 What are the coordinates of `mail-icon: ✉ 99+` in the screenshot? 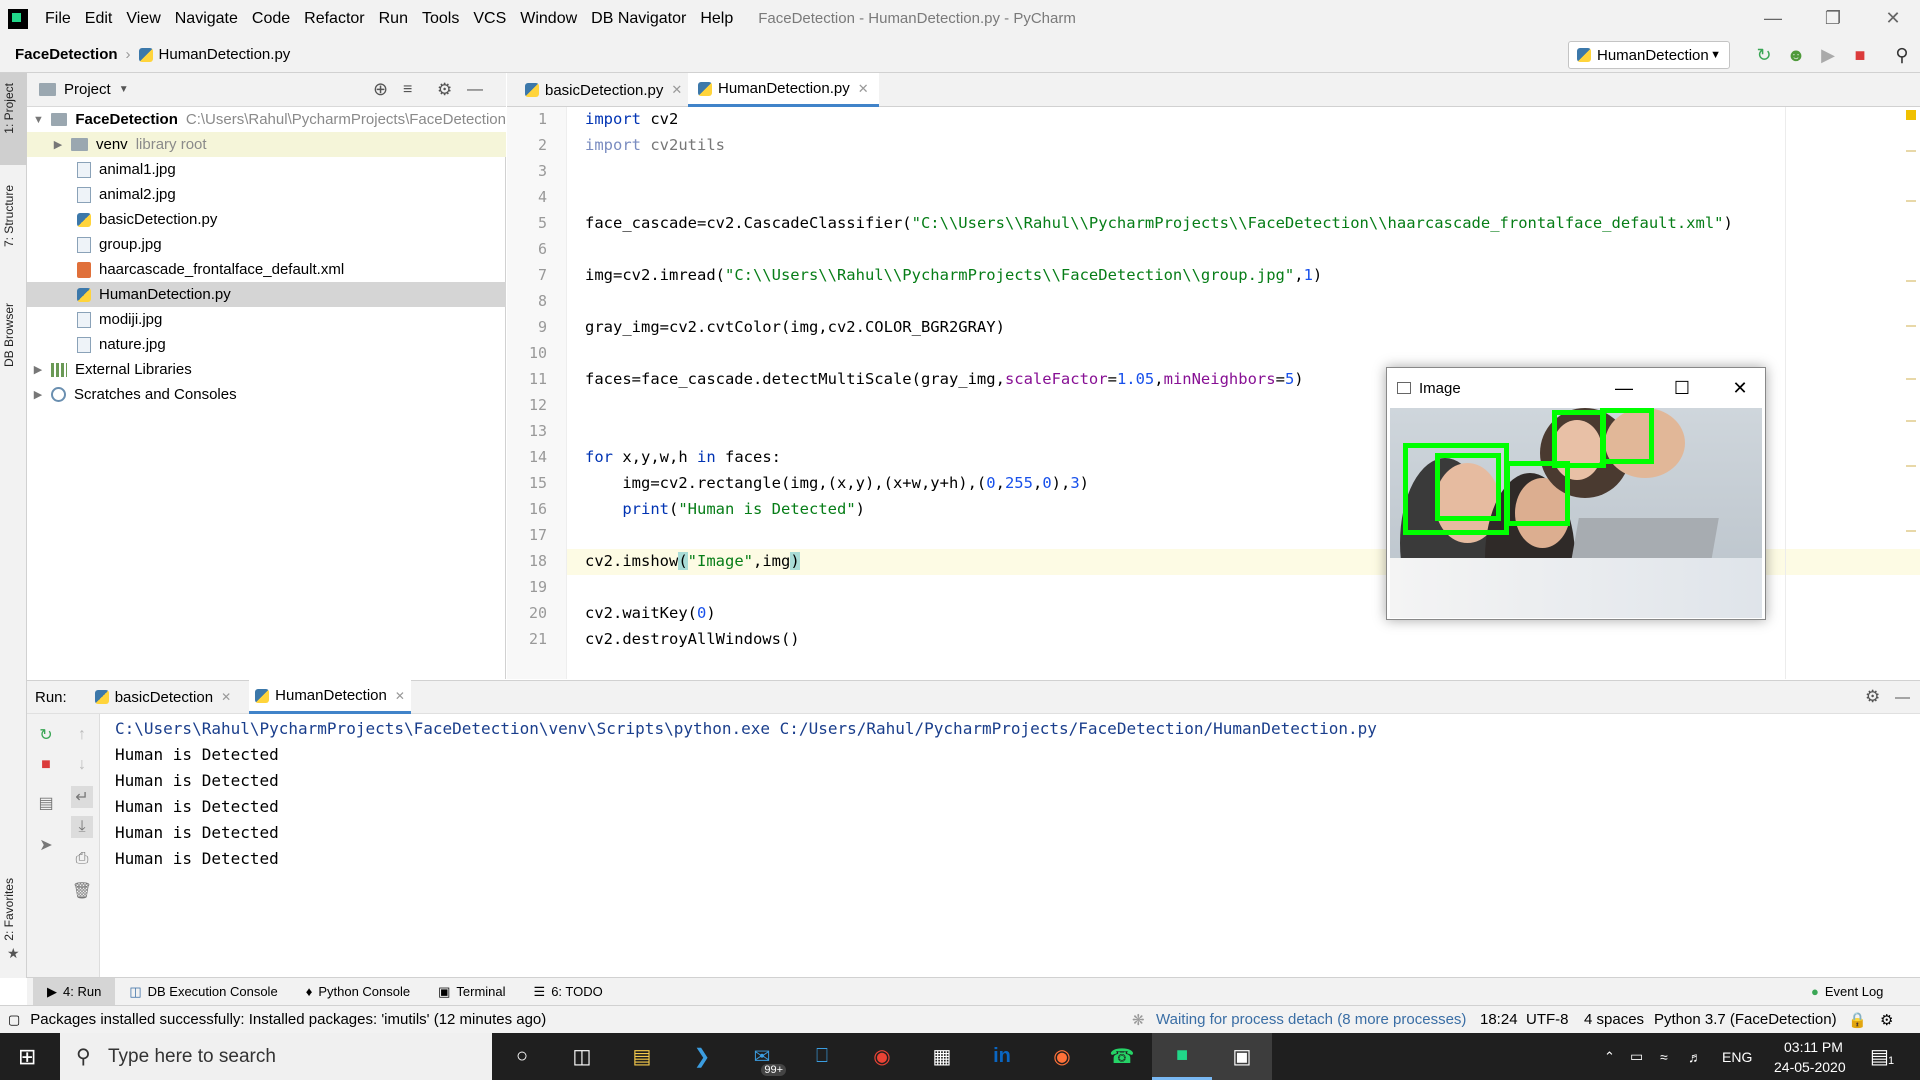 It's located at (762, 1056).